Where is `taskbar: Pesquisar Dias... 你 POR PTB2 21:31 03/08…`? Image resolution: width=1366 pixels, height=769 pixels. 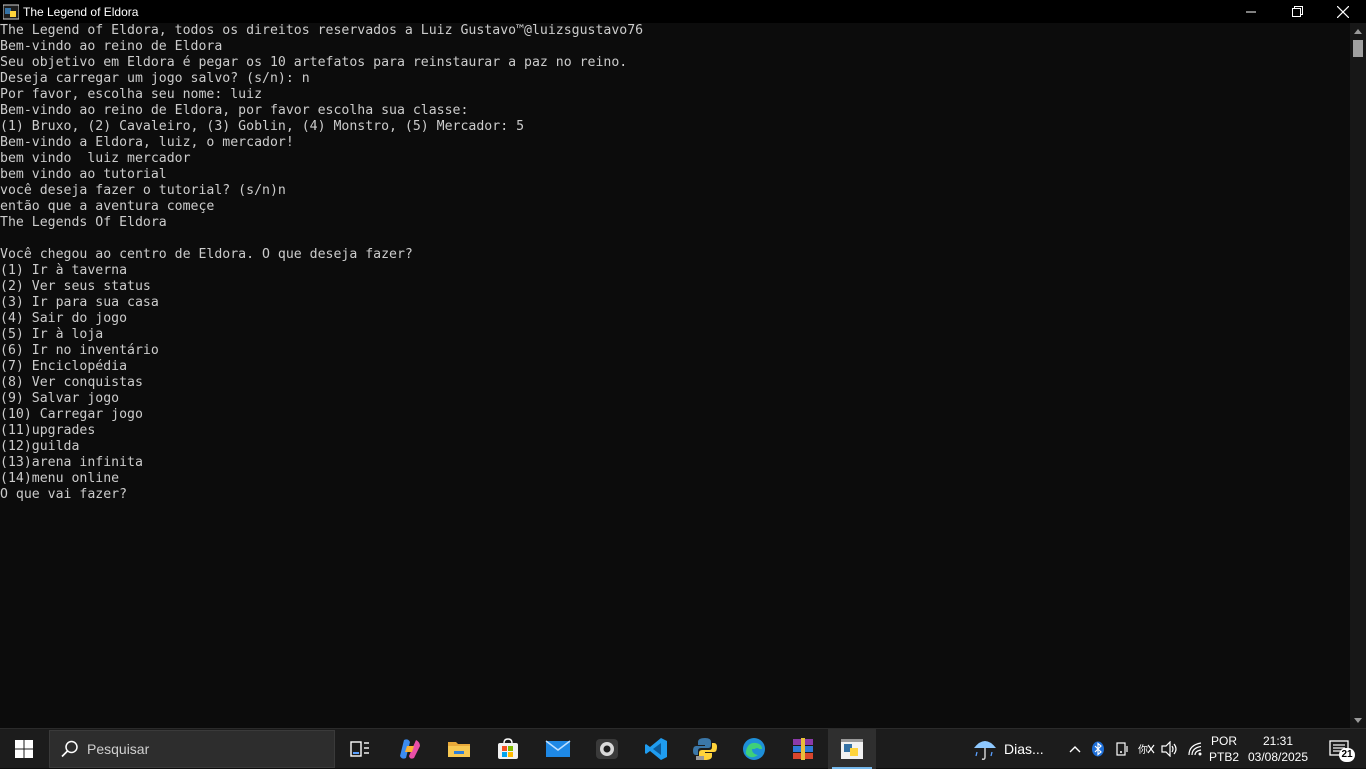
taskbar: Pesquisar Dias... 你 POR PTB2 21:31 03/08… is located at coordinates (683, 748).